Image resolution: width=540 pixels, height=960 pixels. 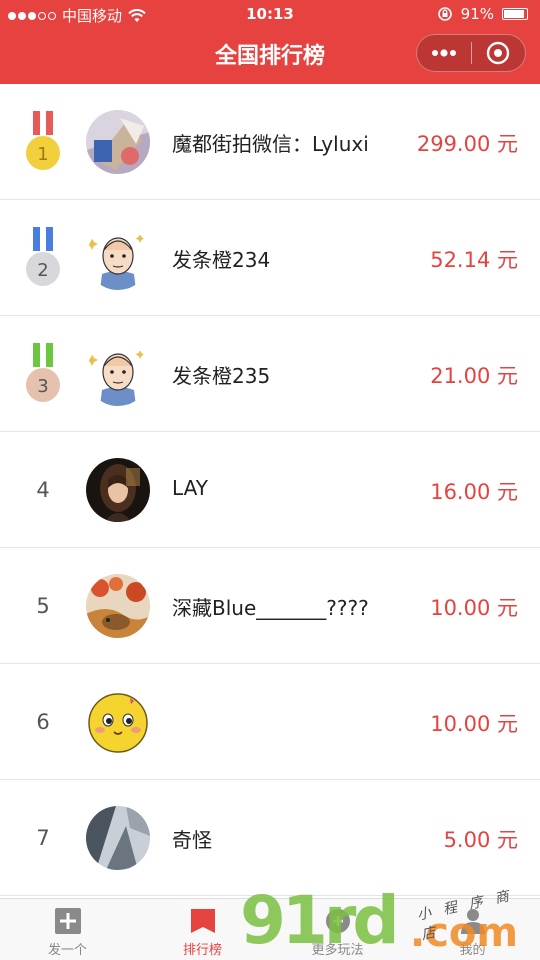 What do you see at coordinates (338, 921) in the screenshot?
I see `game-icon` at bounding box center [338, 921].